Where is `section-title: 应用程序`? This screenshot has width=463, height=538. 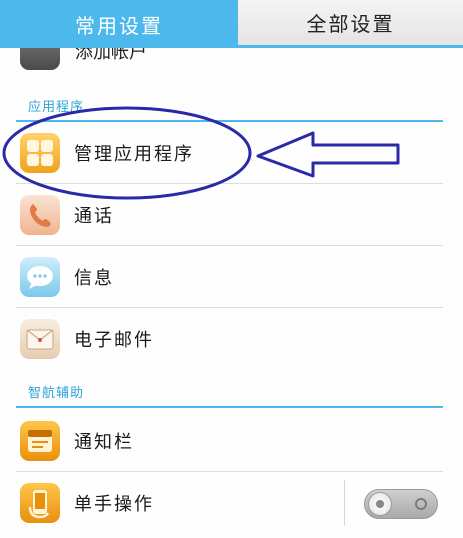 section-title: 应用程序 is located at coordinates (56, 107).